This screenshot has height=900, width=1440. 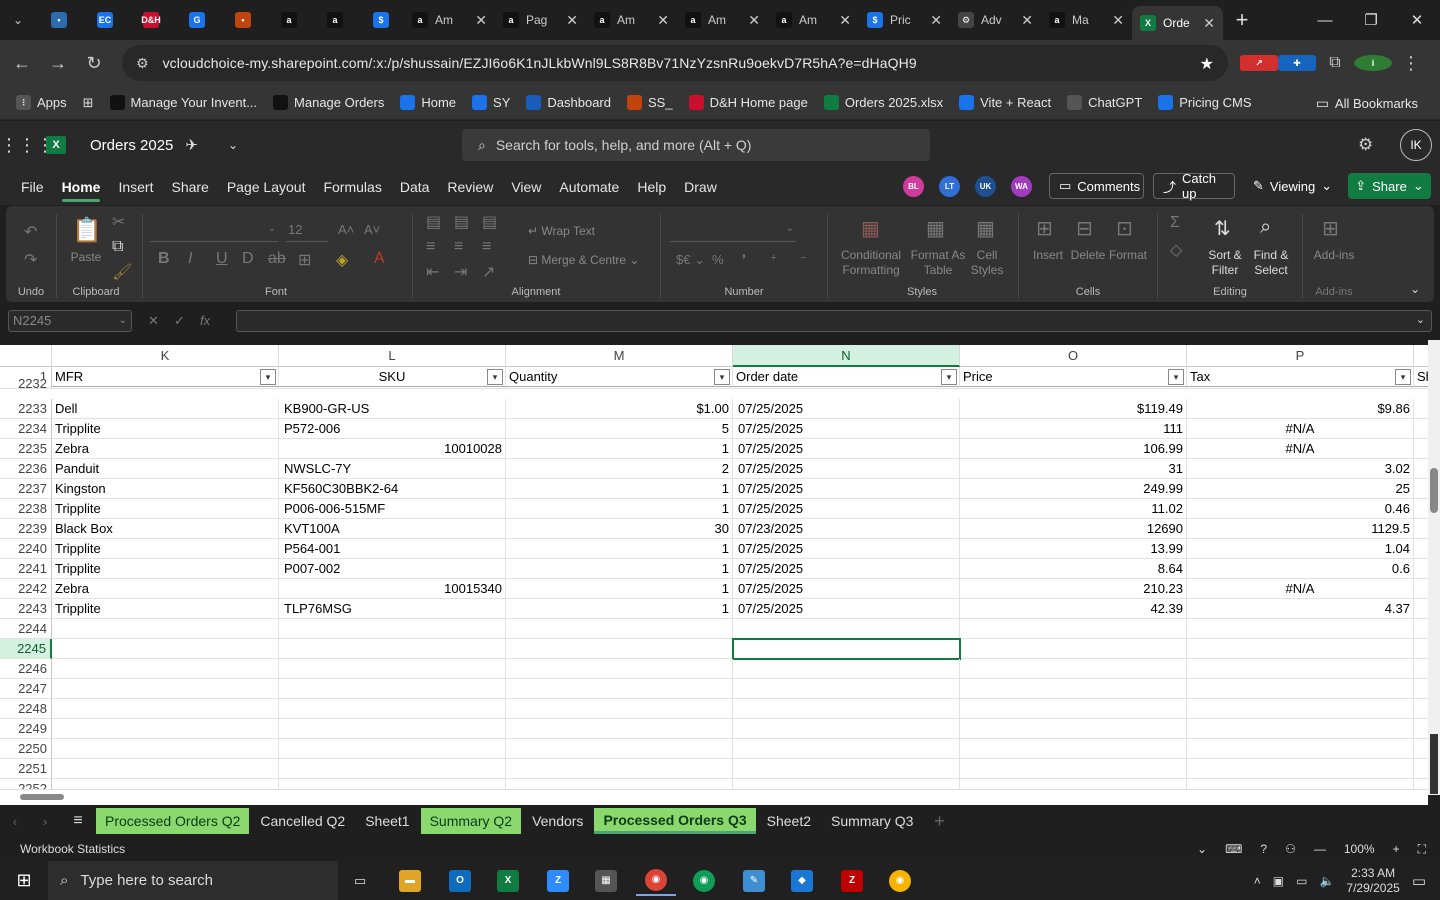 I want to click on wrap-text-button: ↵ Wrap Text, so click(x=561, y=231).